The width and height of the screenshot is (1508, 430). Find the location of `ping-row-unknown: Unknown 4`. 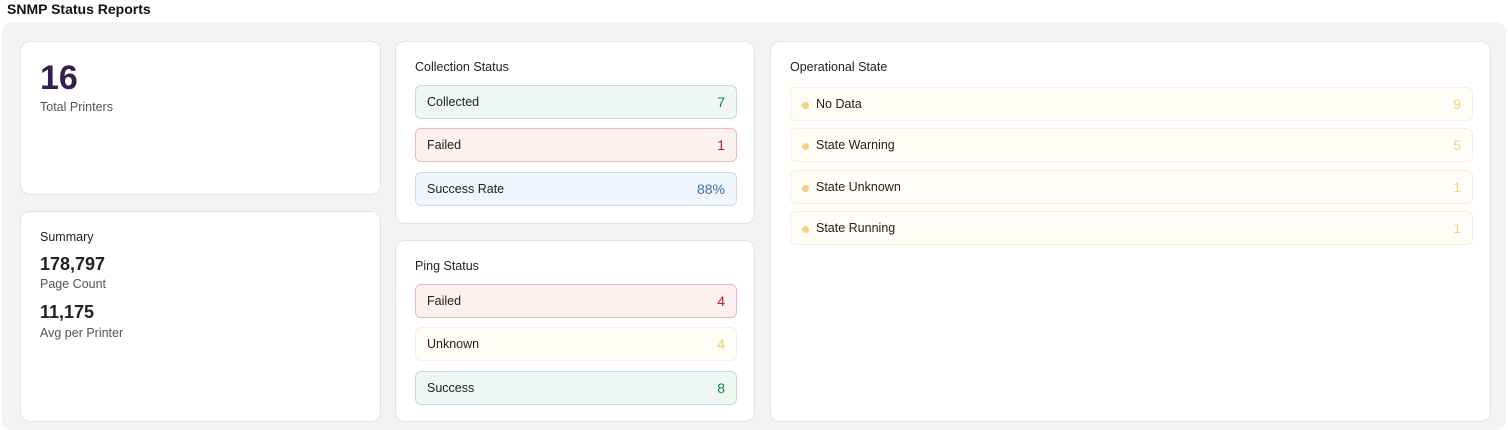

ping-row-unknown: Unknown 4 is located at coordinates (576, 344).